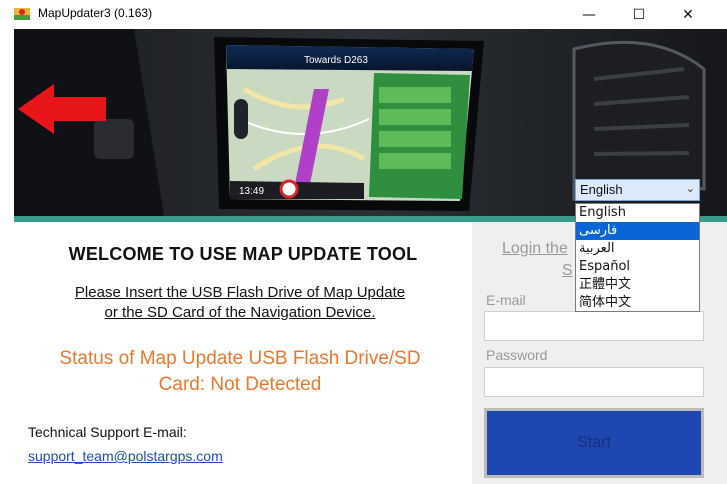 This screenshot has height=484, width=727. What do you see at coordinates (535, 249) in the screenshot?
I see `login-link: Login the` at bounding box center [535, 249].